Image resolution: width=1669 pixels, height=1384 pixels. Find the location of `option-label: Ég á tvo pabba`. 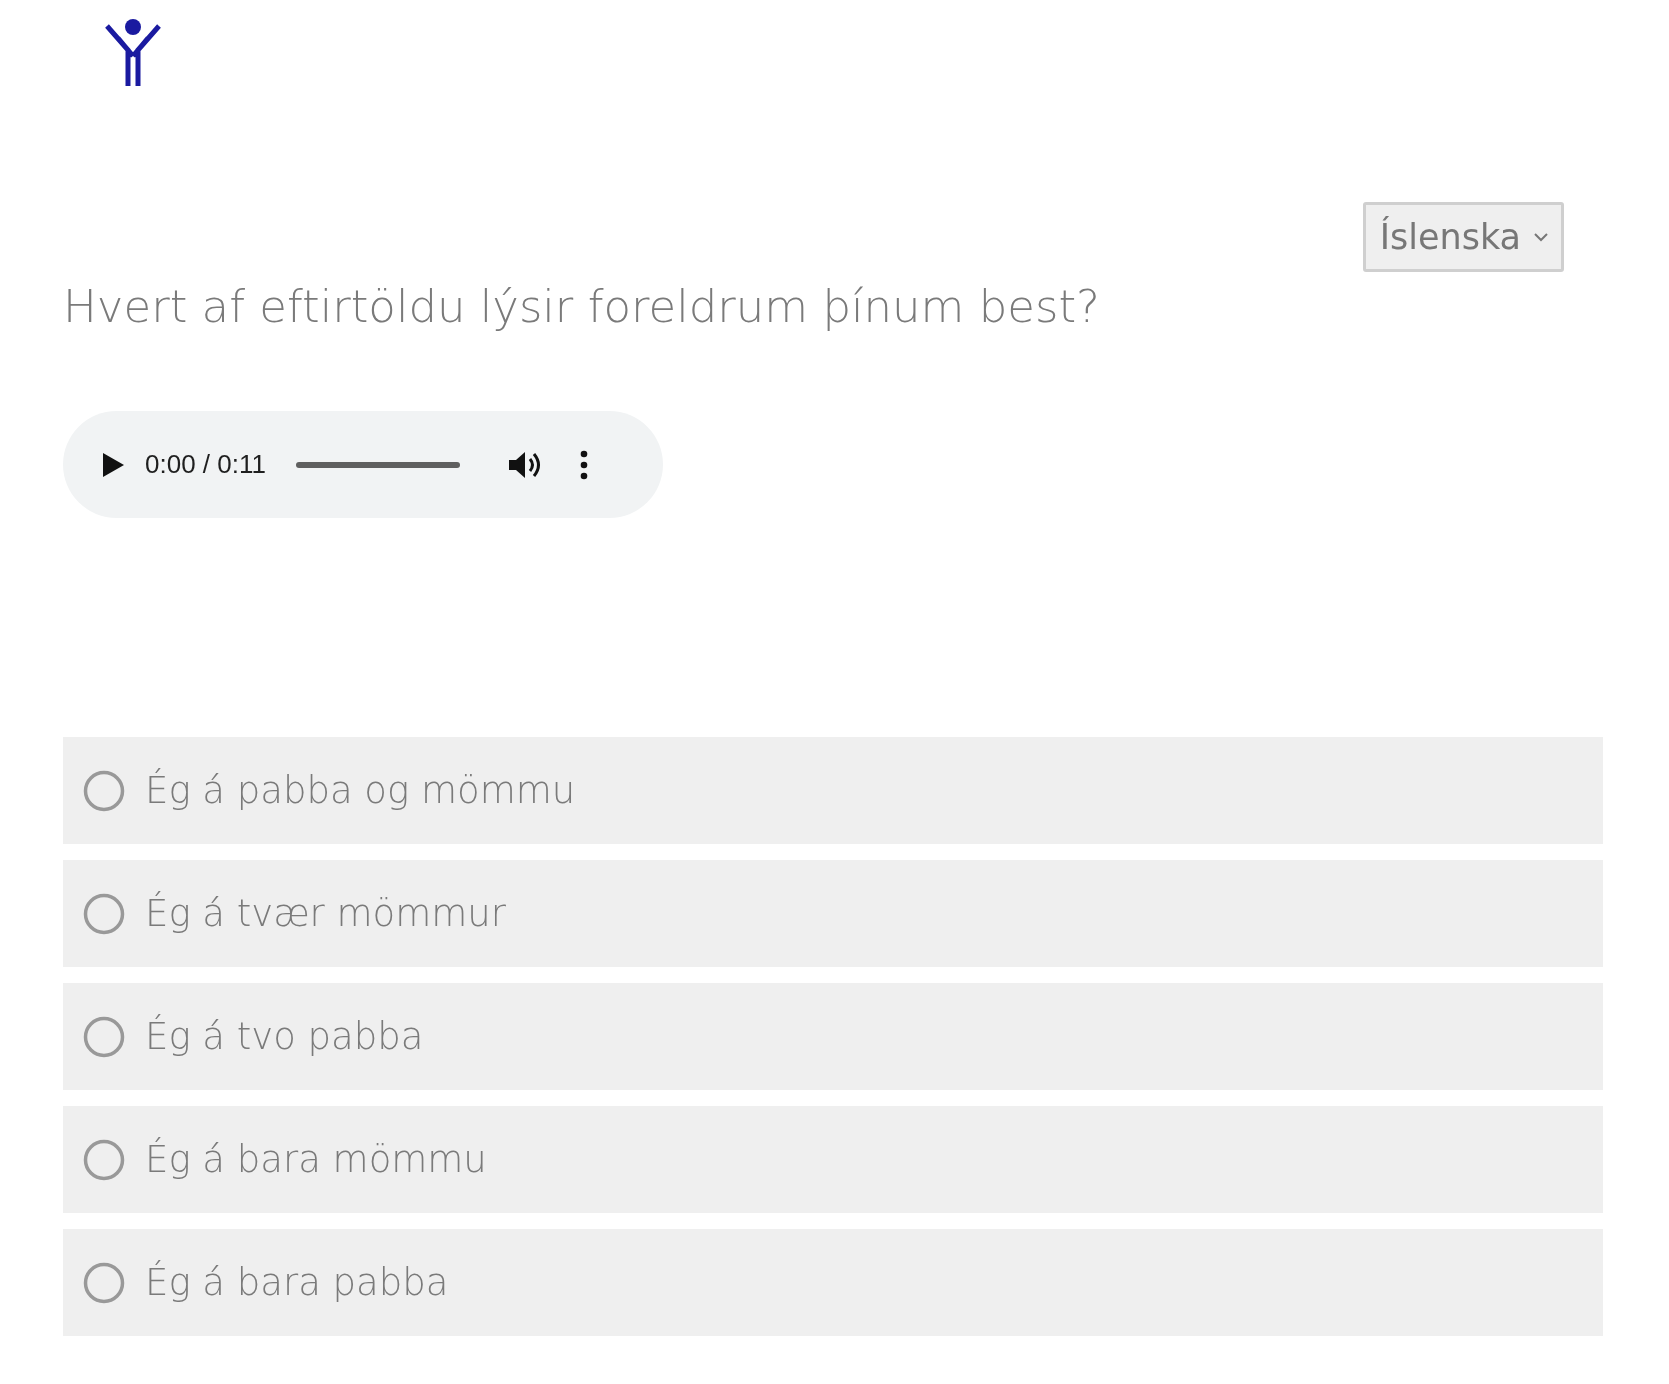

option-label: Ég á tvo pabba is located at coordinates (284, 1036).